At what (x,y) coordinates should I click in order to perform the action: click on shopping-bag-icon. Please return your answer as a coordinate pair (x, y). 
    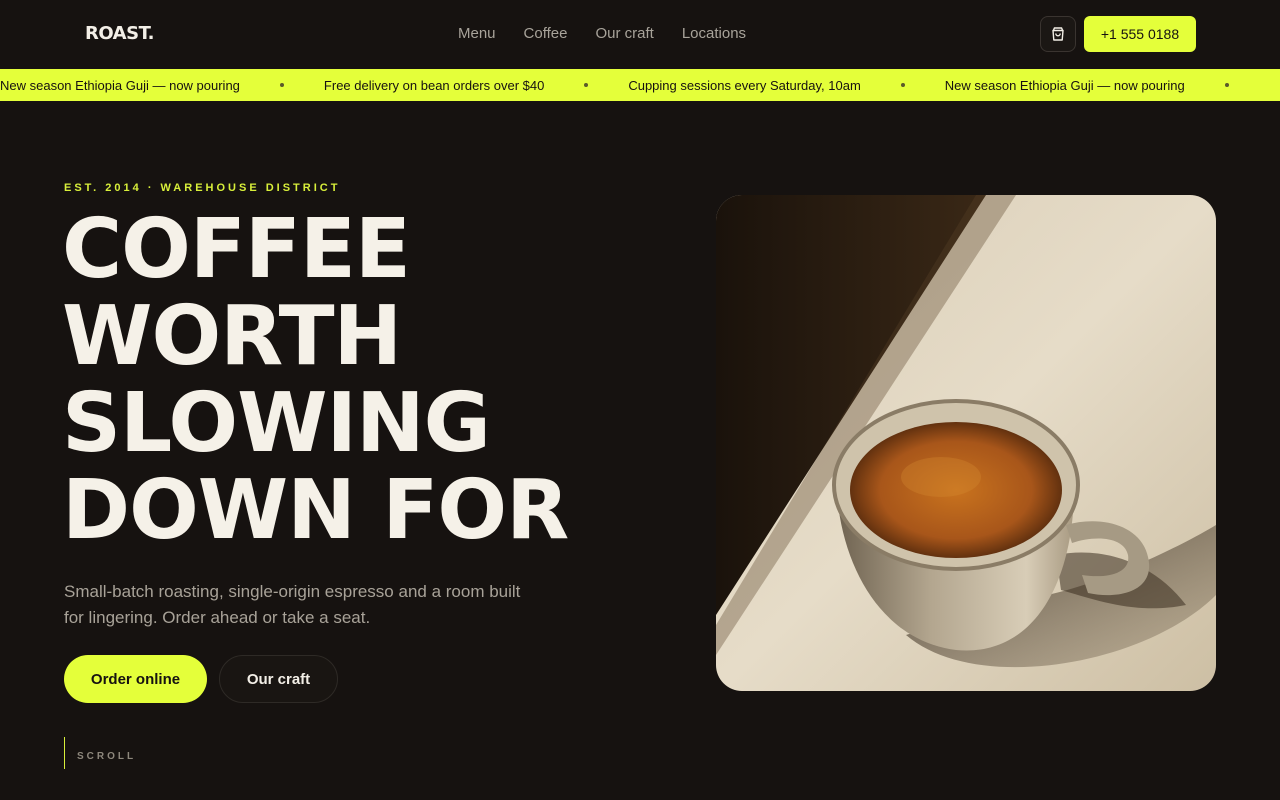
    Looking at the image, I should click on (1058, 34).